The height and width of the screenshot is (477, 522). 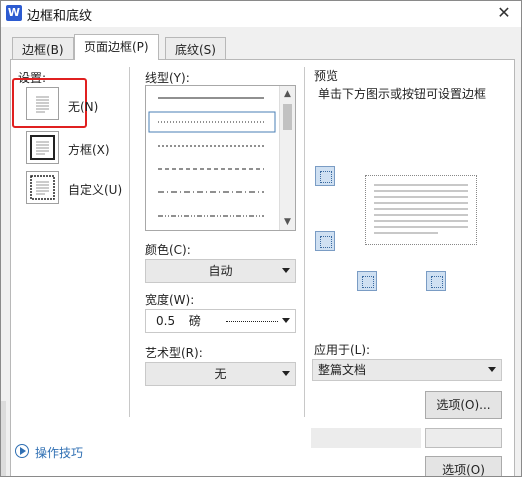 What do you see at coordinates (261, 14) in the screenshot?
I see `title-bar: W 边框和底纹 ✕` at bounding box center [261, 14].